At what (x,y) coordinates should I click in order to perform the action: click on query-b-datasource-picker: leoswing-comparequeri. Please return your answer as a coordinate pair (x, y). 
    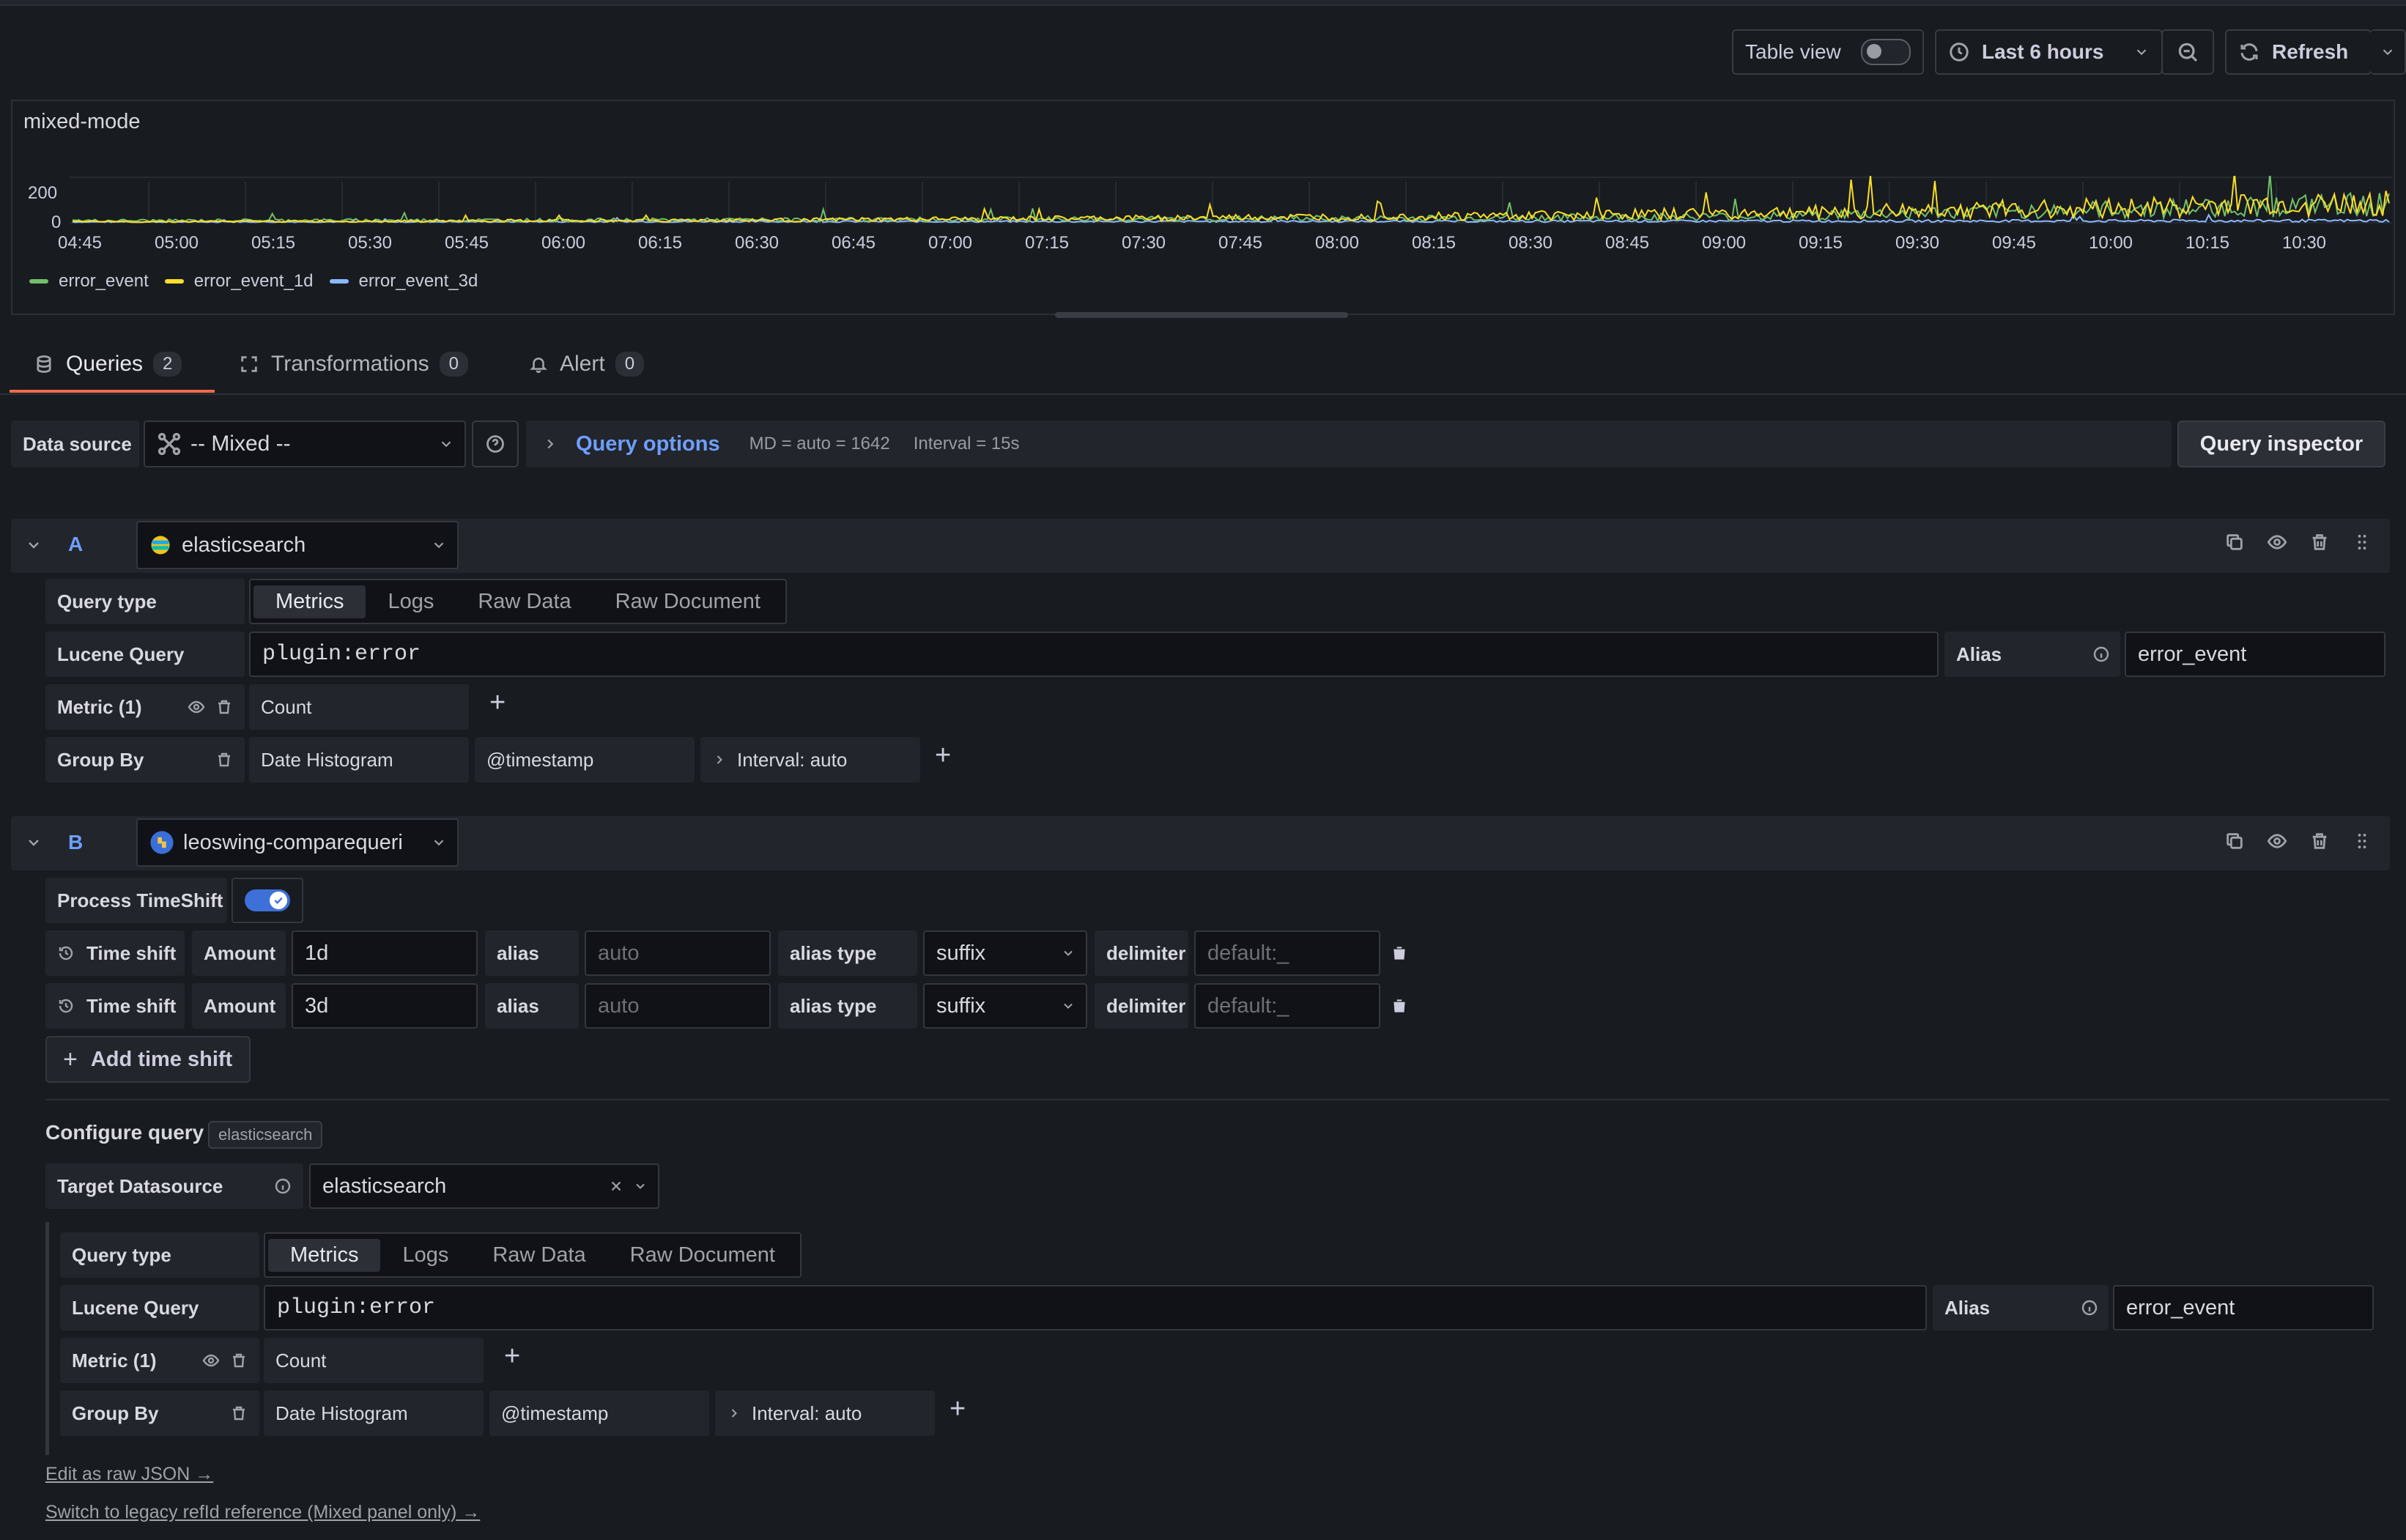
    Looking at the image, I should click on (298, 842).